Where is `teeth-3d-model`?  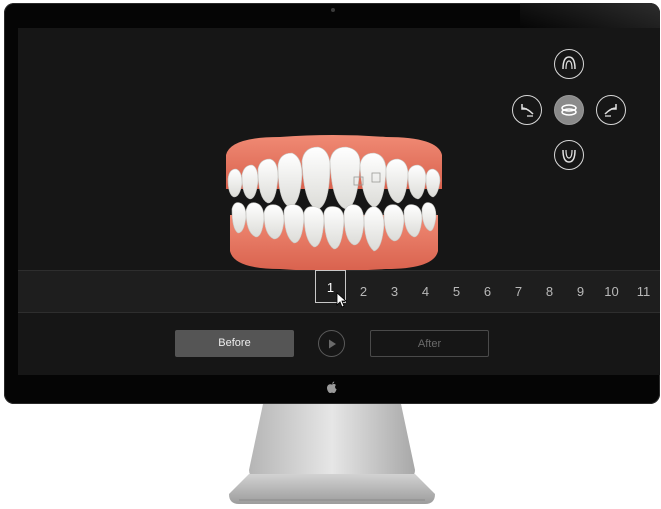 teeth-3d-model is located at coordinates (333, 203).